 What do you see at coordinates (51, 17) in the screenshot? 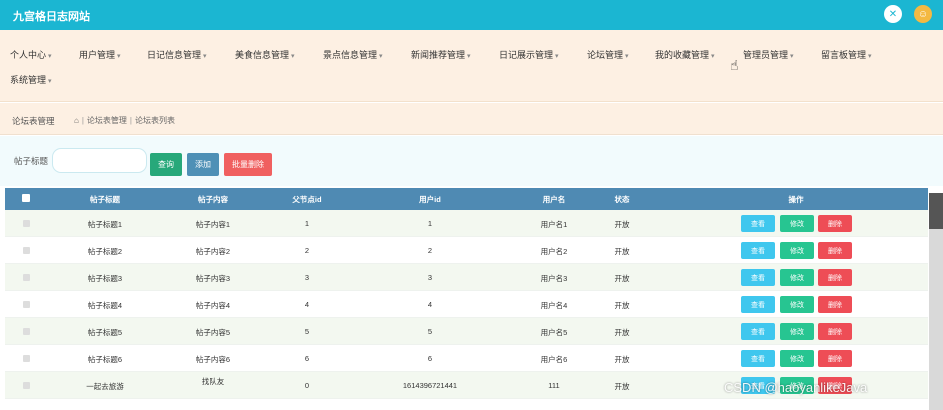
I see `app-title: 九宫格日志网站` at bounding box center [51, 17].